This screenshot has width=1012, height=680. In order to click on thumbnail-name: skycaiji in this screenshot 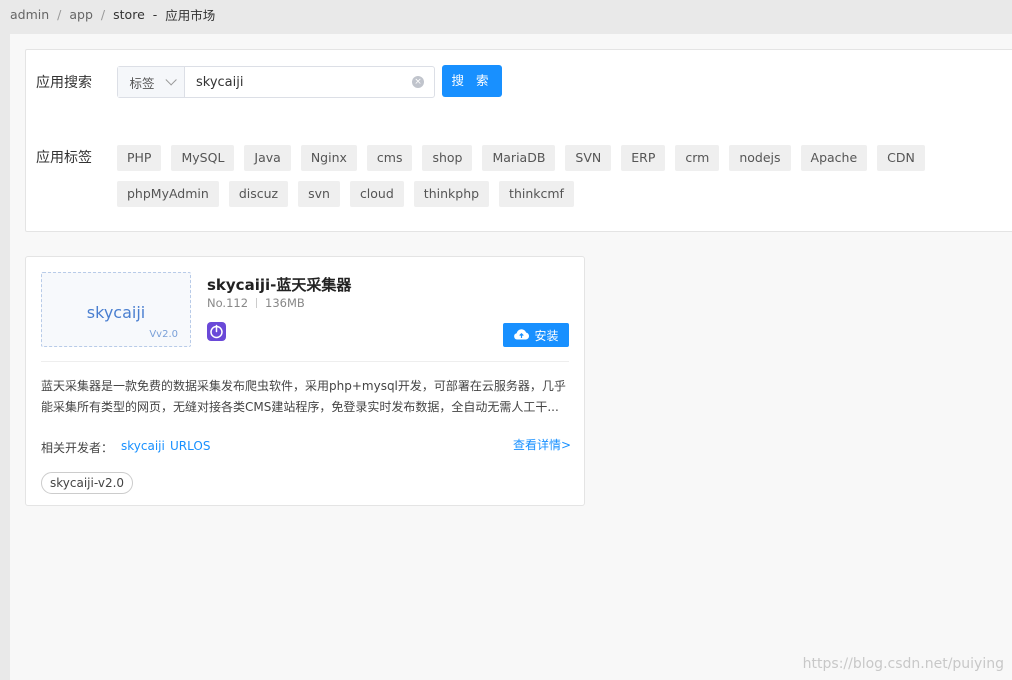, I will do `click(116, 312)`.